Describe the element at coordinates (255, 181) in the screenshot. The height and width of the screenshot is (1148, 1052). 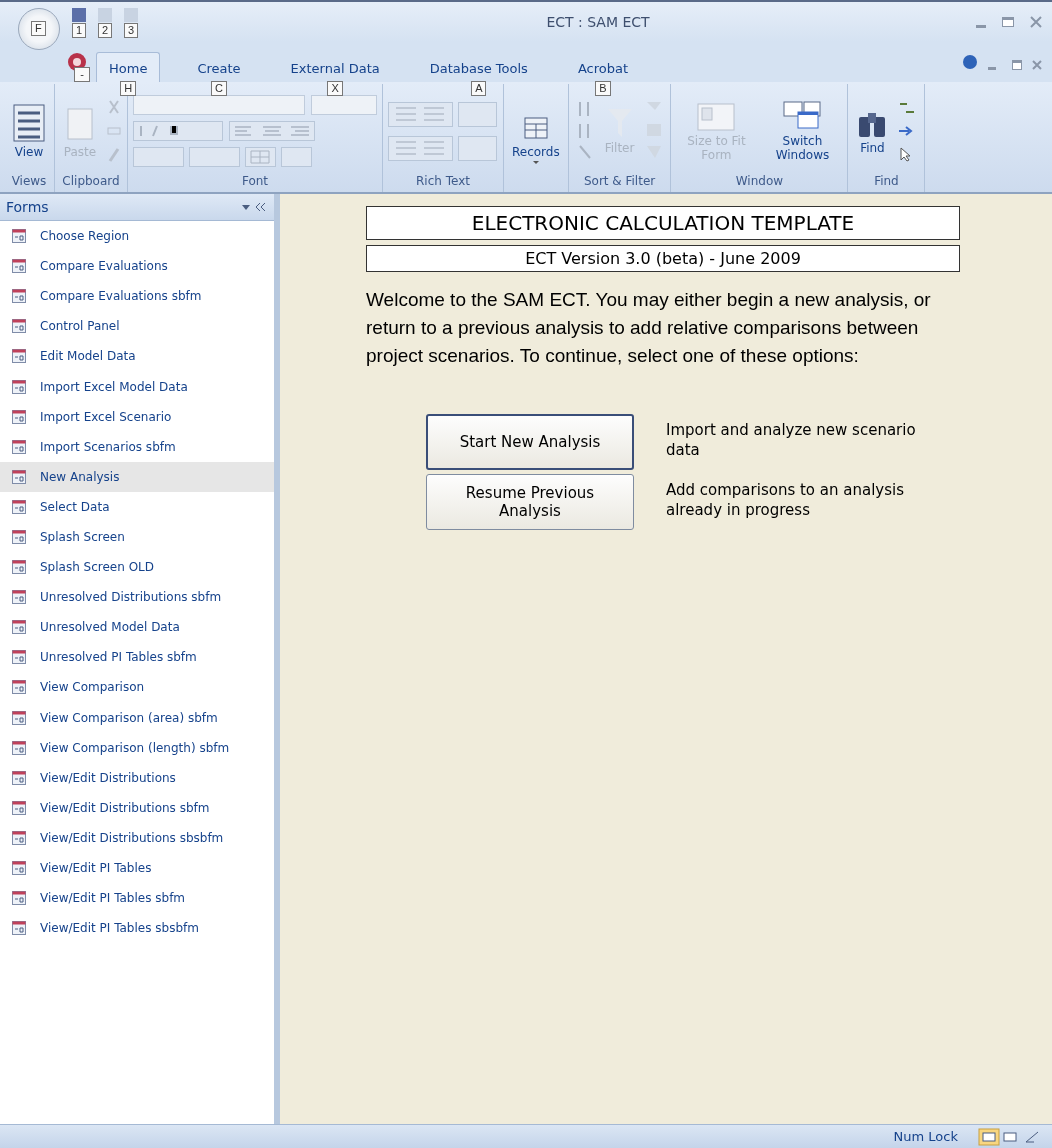
I see `group-label: Font` at that location.